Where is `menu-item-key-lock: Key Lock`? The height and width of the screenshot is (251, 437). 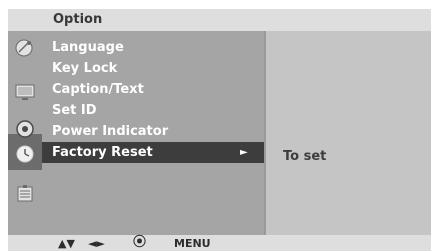 menu-item-key-lock: Key Lock is located at coordinates (153, 68).